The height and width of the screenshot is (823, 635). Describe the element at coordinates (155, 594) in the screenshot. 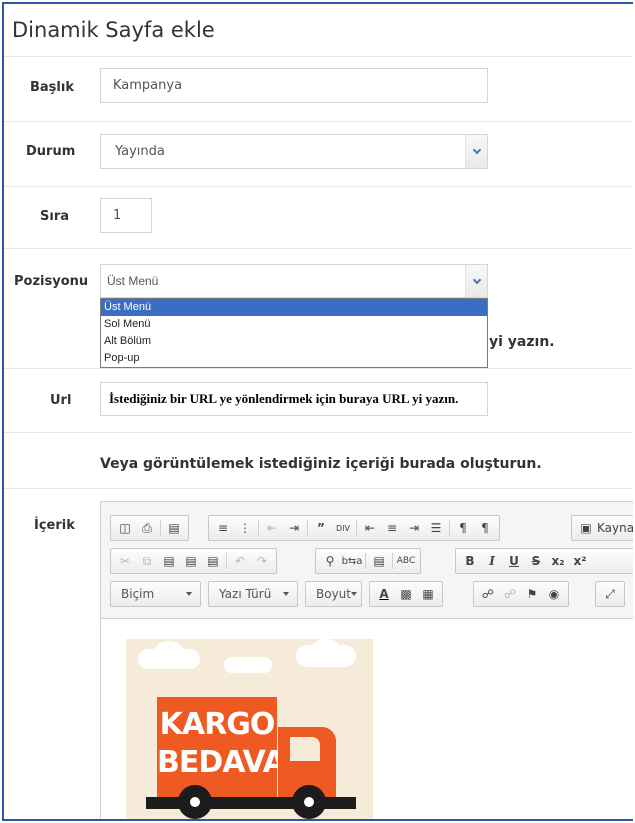

I see `format-combo: Biçim` at that location.